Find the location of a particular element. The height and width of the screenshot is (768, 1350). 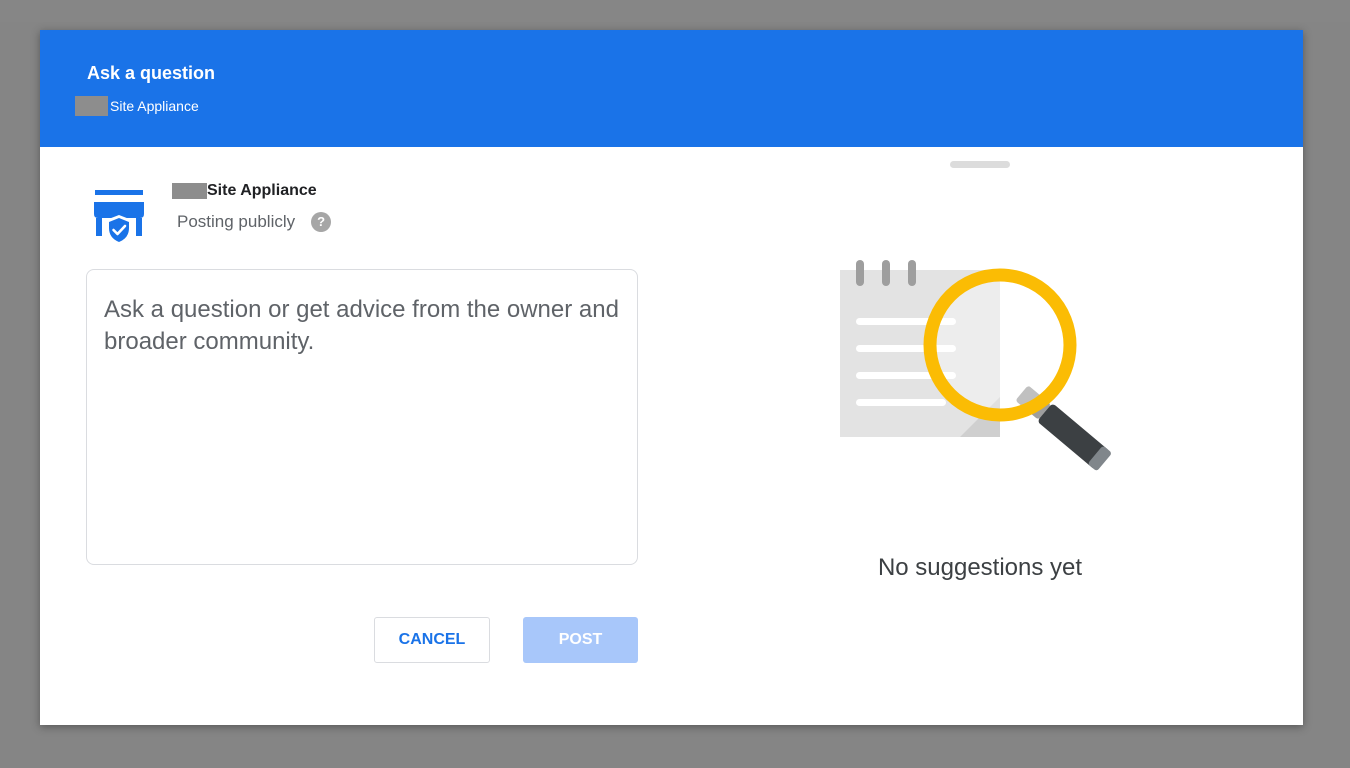

storefront-shield-icon is located at coordinates (119, 217).